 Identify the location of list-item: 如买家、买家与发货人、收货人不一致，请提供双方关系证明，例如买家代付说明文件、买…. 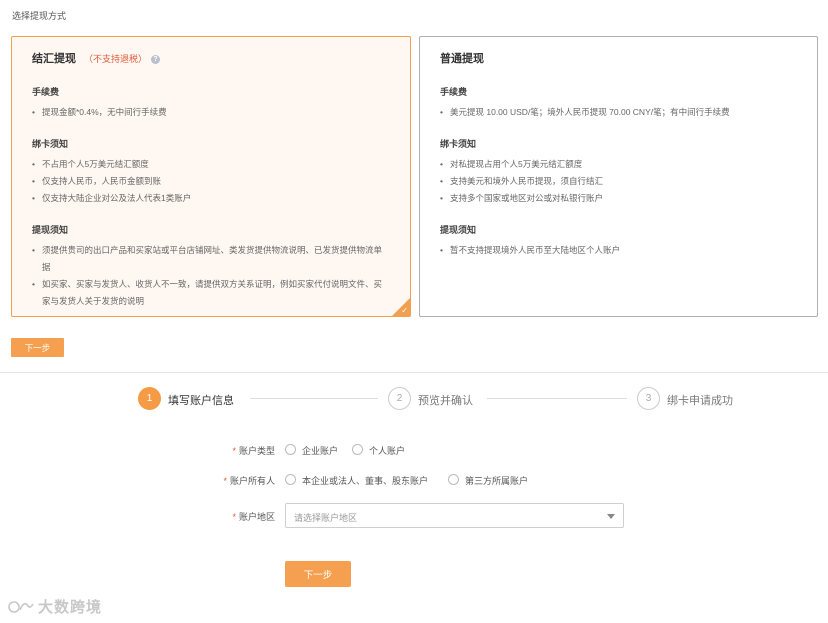
(211, 293).